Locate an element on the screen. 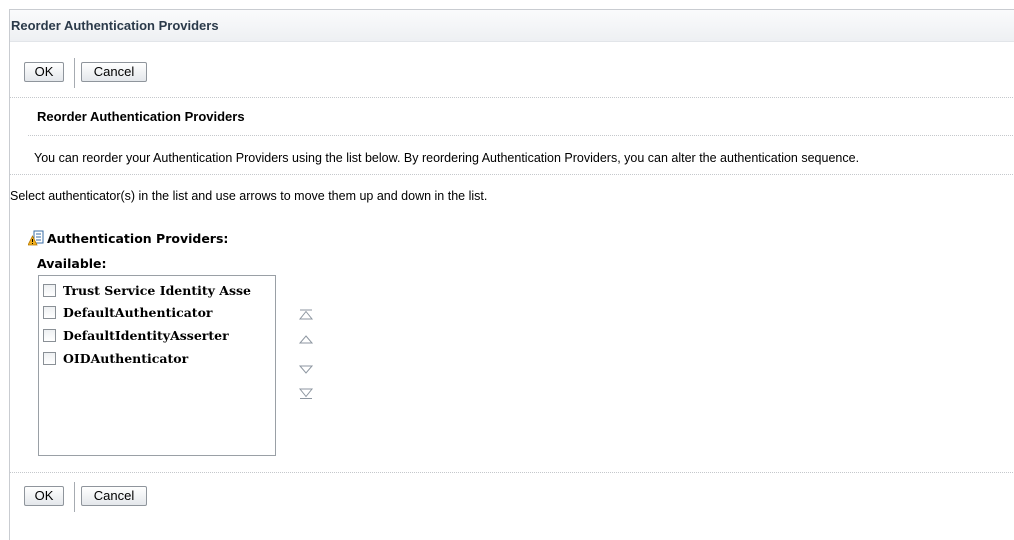 The height and width of the screenshot is (540, 1014). available-label: Available: is located at coordinates (72, 263).